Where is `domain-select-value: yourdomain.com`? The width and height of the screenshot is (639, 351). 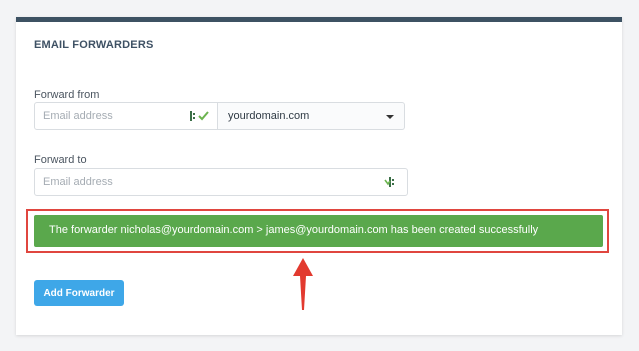
domain-select-value: yourdomain.com is located at coordinates (269, 116).